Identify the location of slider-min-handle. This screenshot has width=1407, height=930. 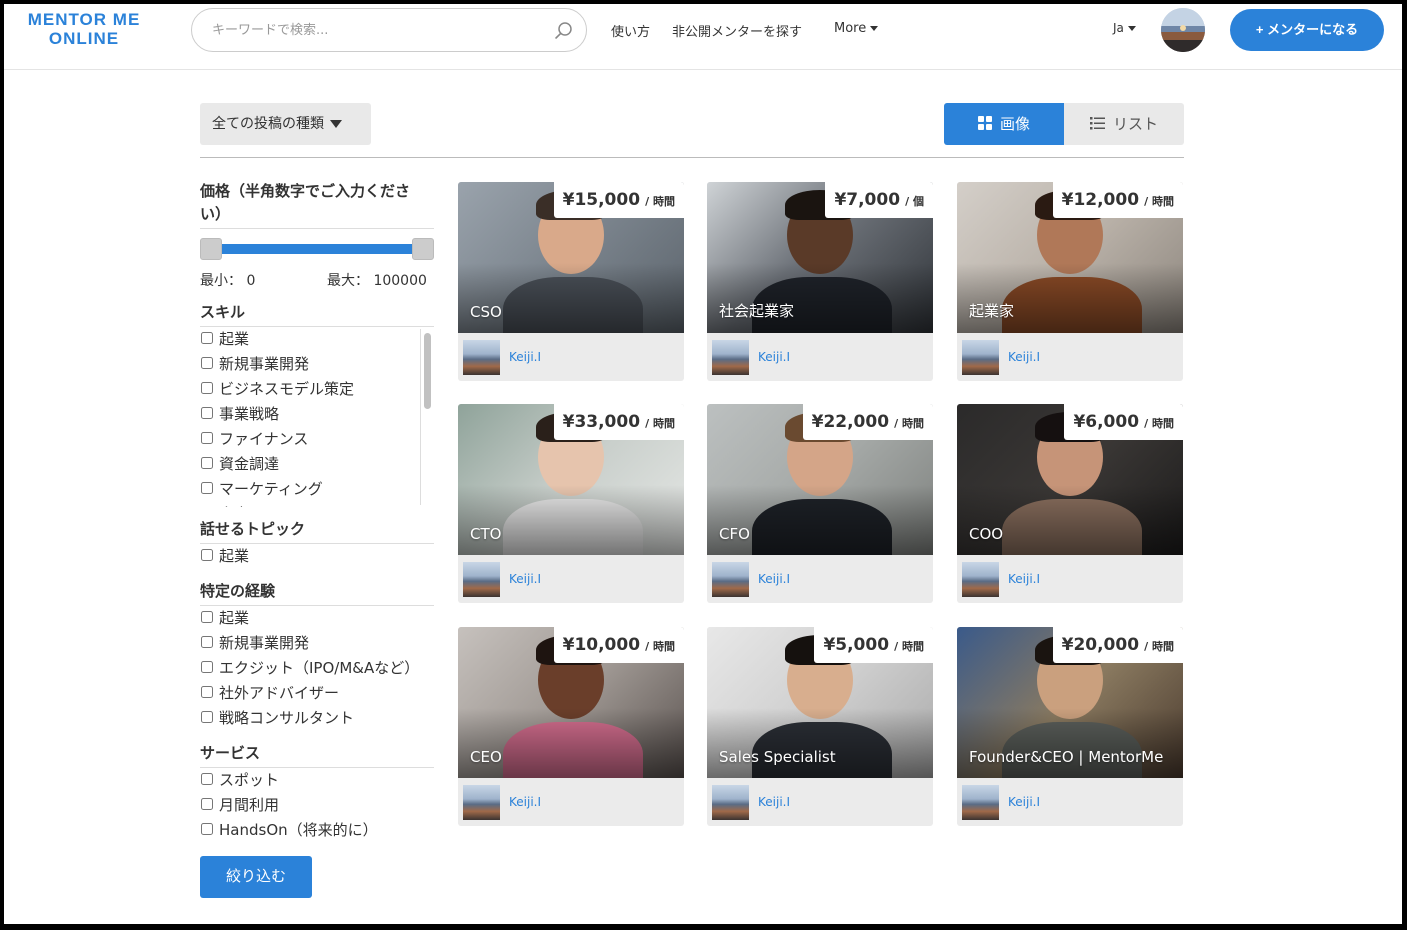
(211, 249).